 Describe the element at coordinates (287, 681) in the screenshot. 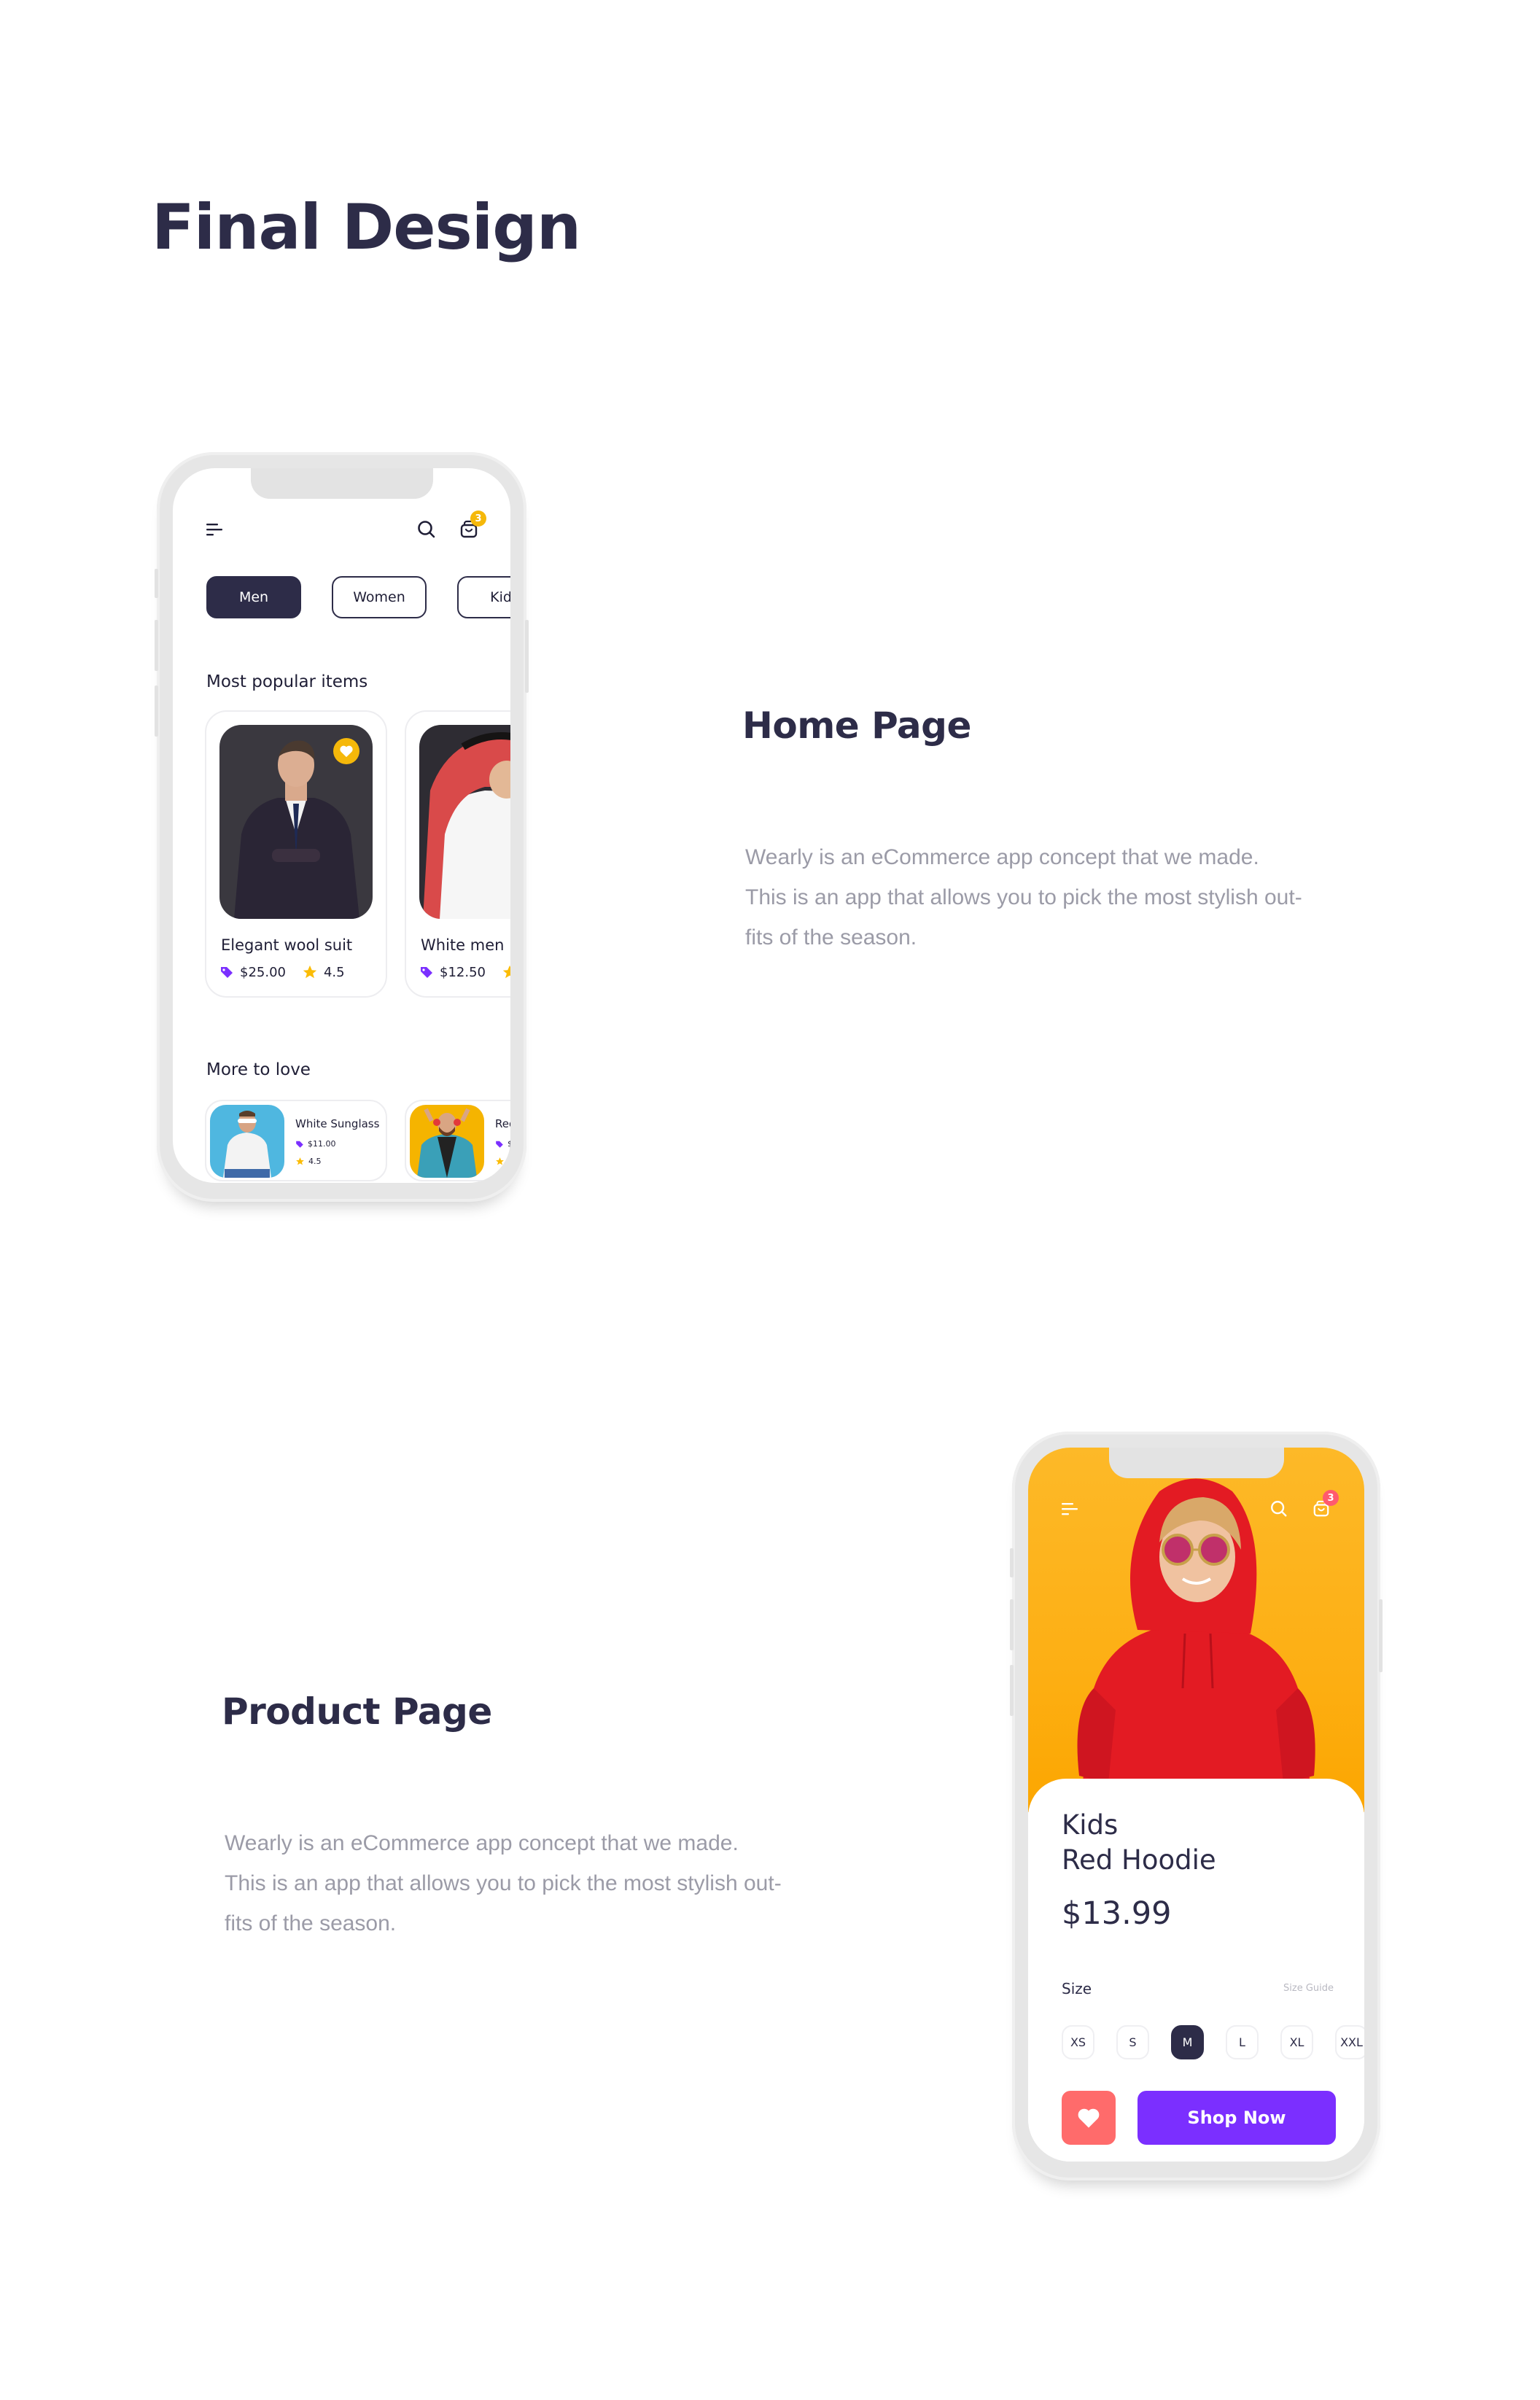

I see `popular-section-title: Most popular items` at that location.